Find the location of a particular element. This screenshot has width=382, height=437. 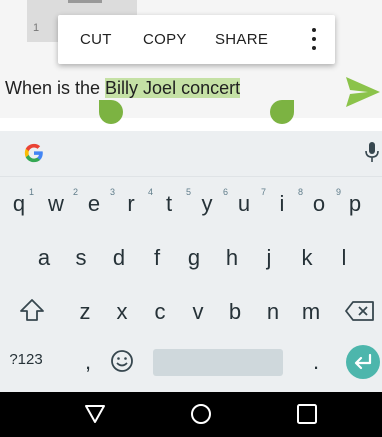

thumbnail-text: 1 is located at coordinates (36, 28).